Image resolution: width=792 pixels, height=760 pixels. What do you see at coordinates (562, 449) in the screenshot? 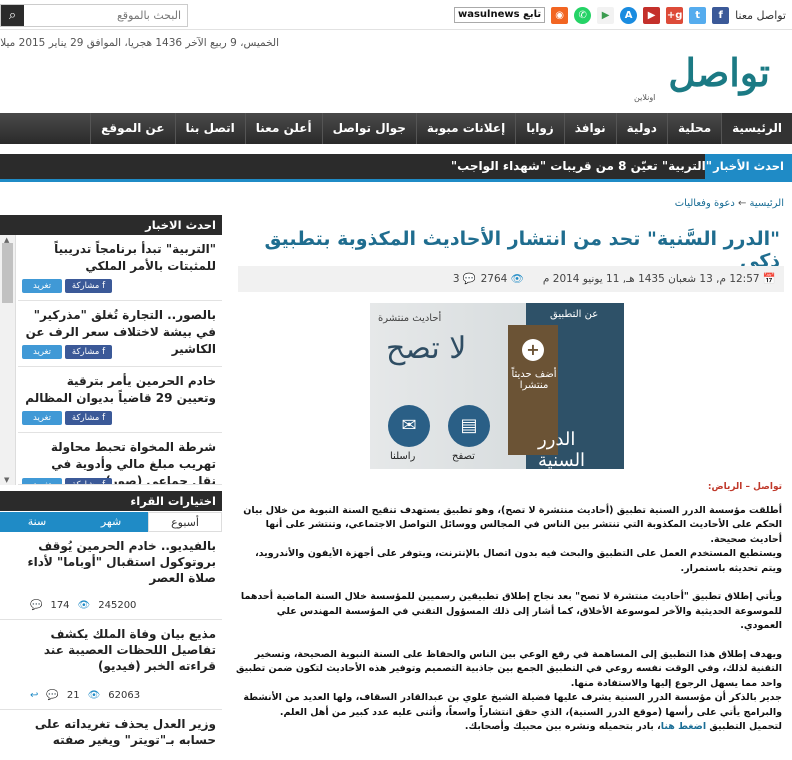
I see `image-brand: الدرر السنية` at bounding box center [562, 449].